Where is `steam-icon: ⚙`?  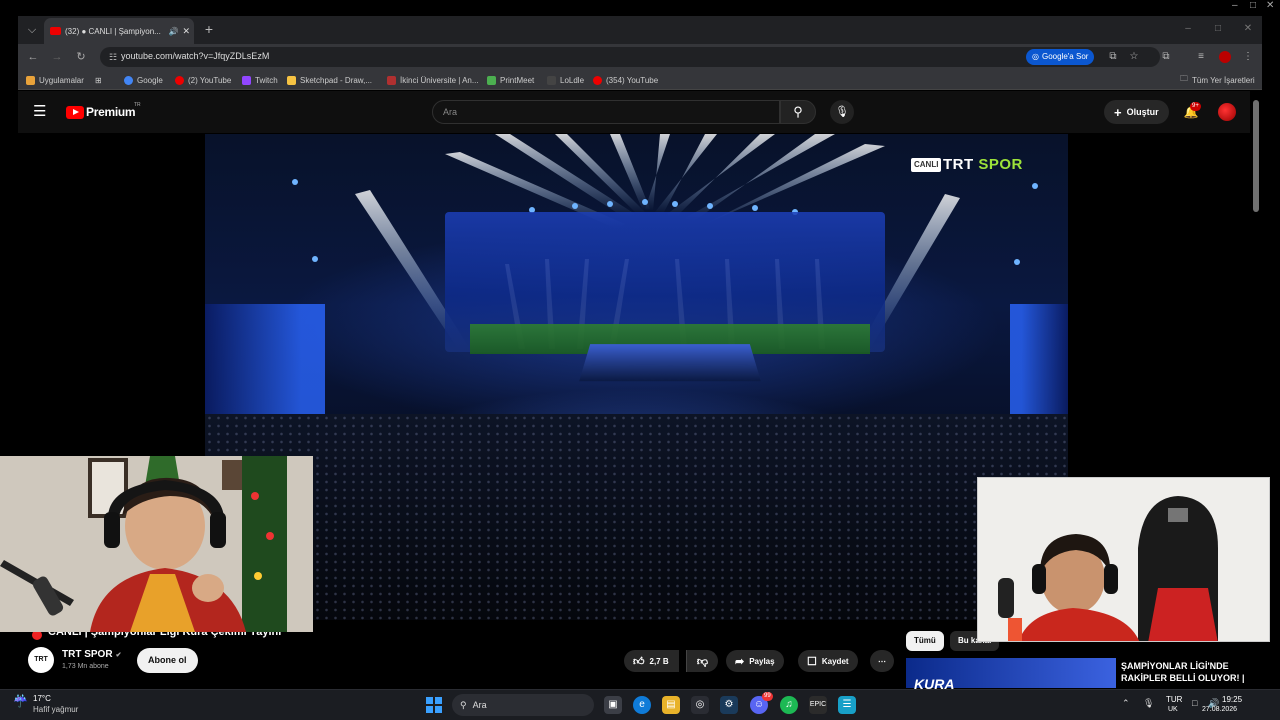 steam-icon: ⚙ is located at coordinates (729, 705).